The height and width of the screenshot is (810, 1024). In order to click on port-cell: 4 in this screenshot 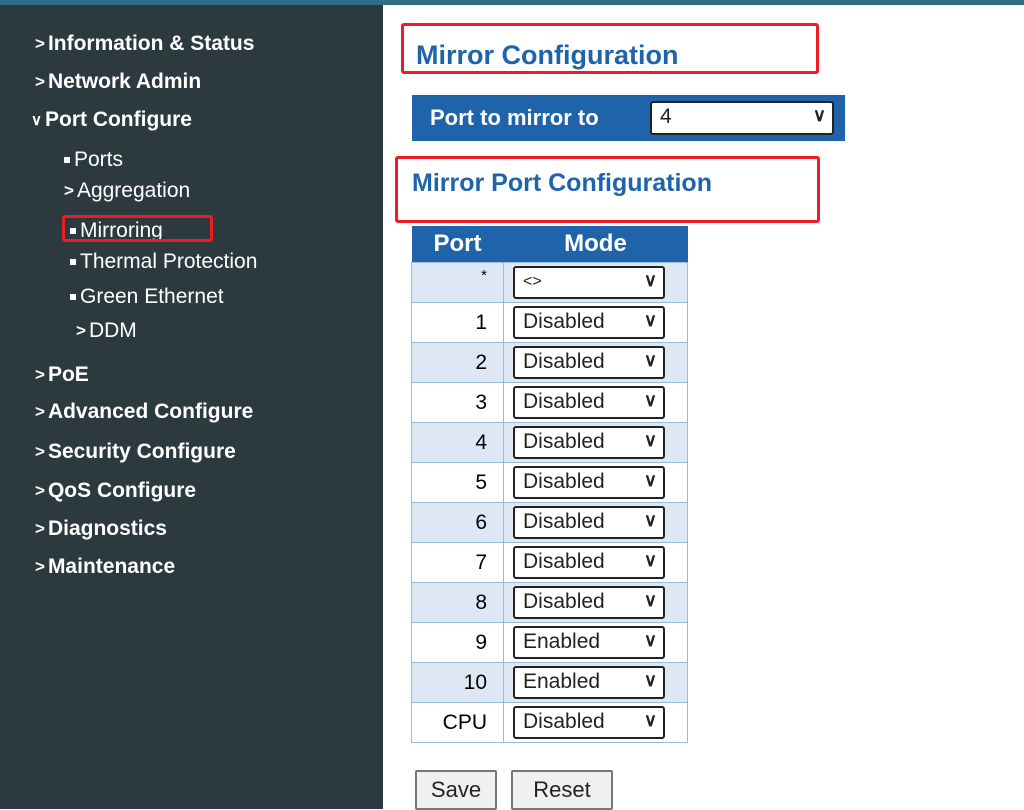, I will do `click(457, 442)`.